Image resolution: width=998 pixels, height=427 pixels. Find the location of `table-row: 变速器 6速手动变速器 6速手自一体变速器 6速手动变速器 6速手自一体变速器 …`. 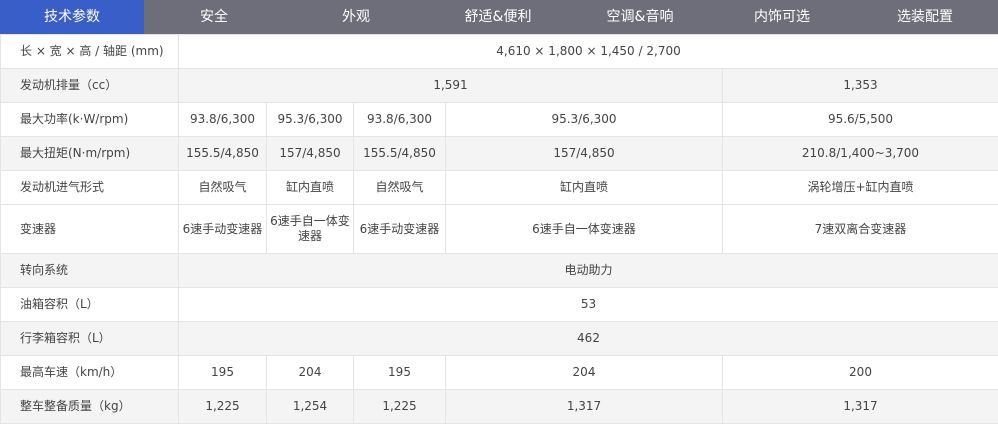

table-row: 变速器 6速手动变速器 6速手自一体变速器 6速手动变速器 6速手自一体变速器 … is located at coordinates (499, 229).